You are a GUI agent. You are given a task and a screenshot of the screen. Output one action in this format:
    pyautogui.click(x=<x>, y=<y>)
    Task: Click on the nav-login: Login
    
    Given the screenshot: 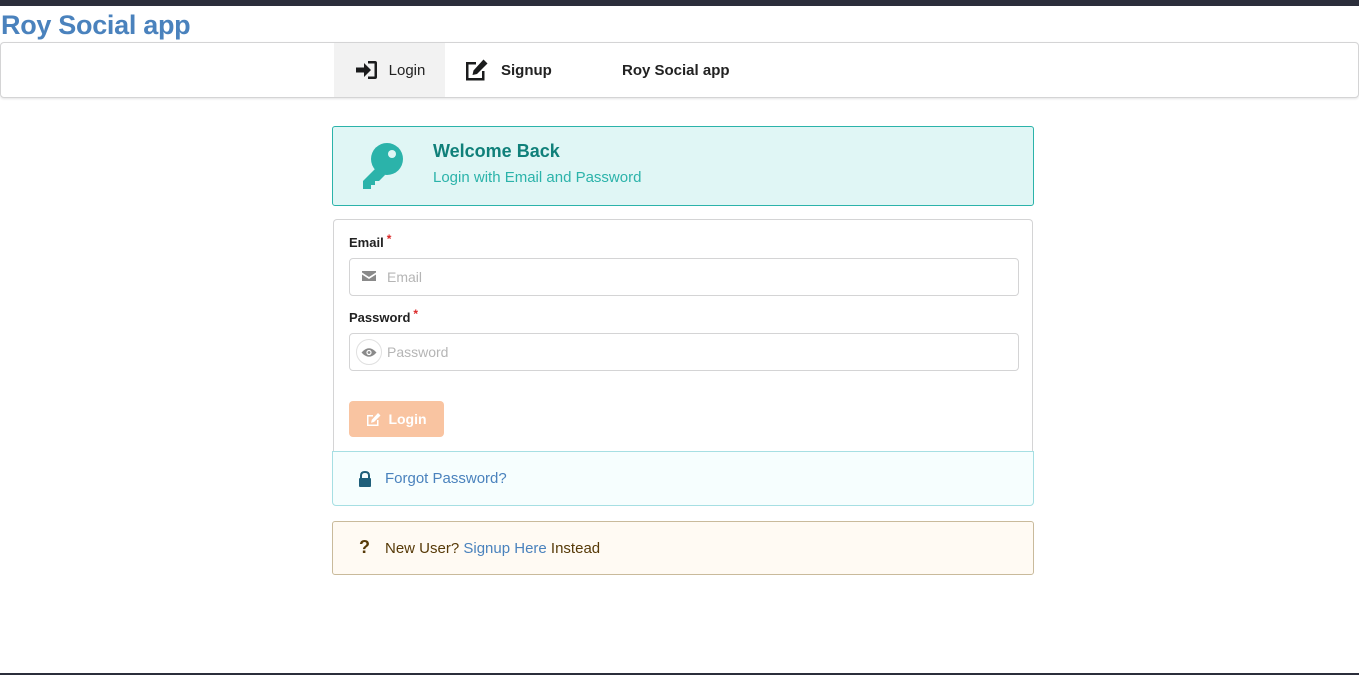 What is the action you would take?
    pyautogui.click(x=389, y=70)
    